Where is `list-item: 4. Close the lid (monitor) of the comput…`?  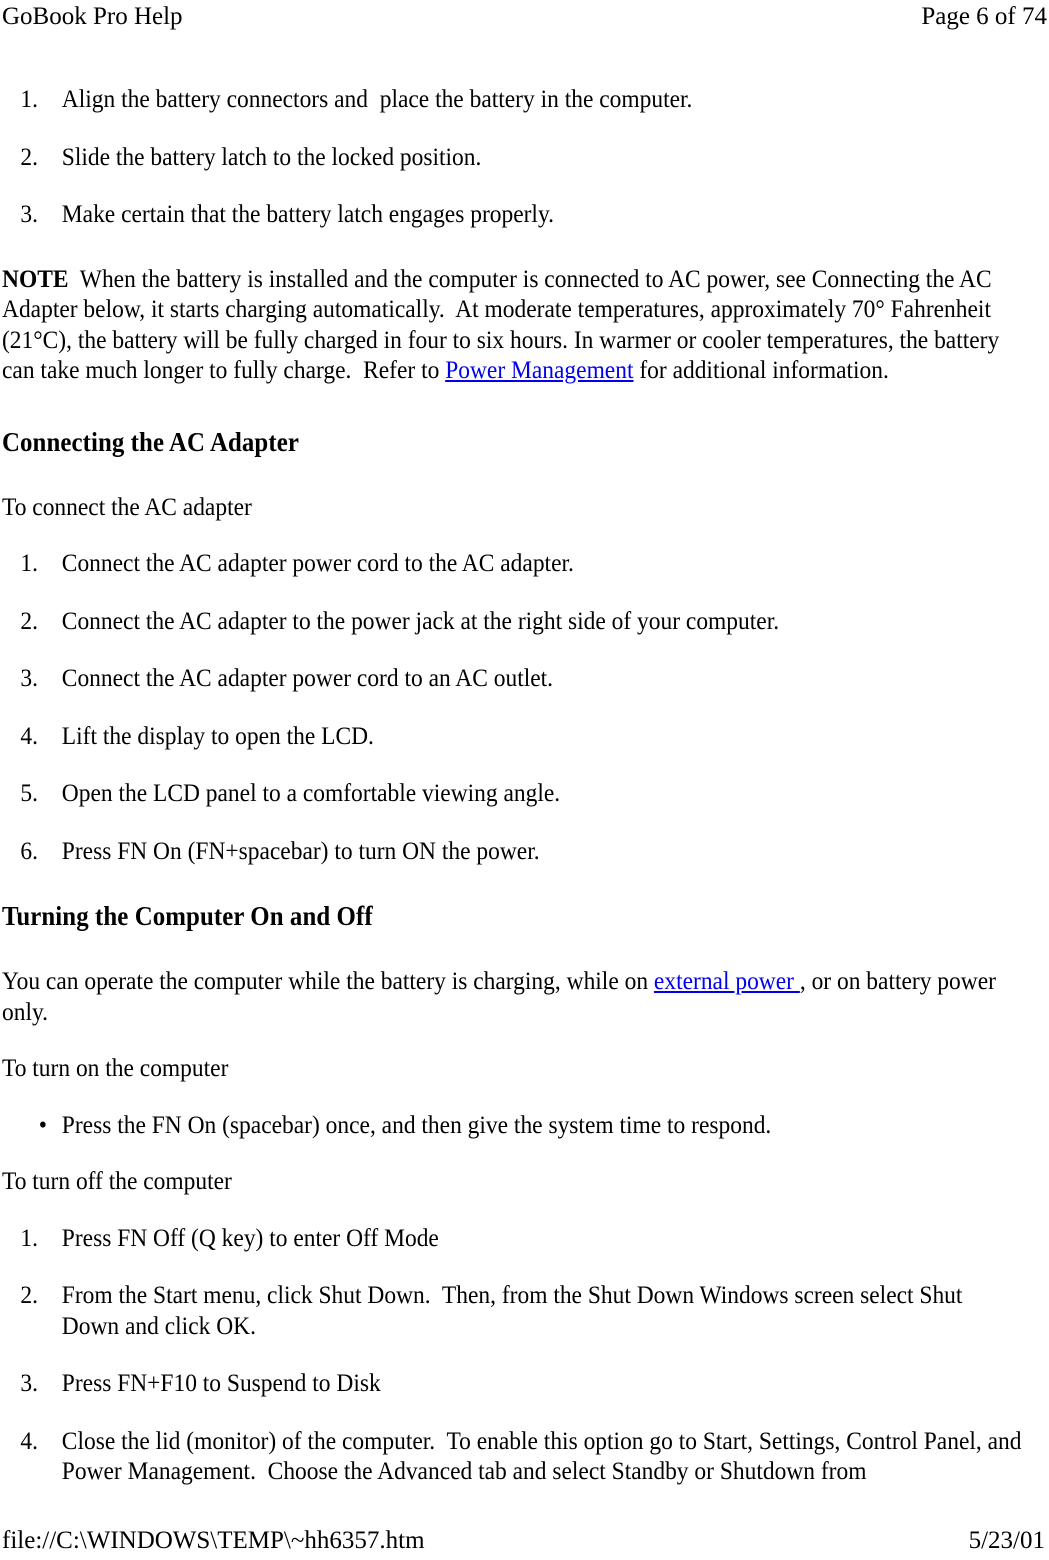
list-item: 4. Close the lid (monitor) of the comput… is located at coordinates (512, 1456).